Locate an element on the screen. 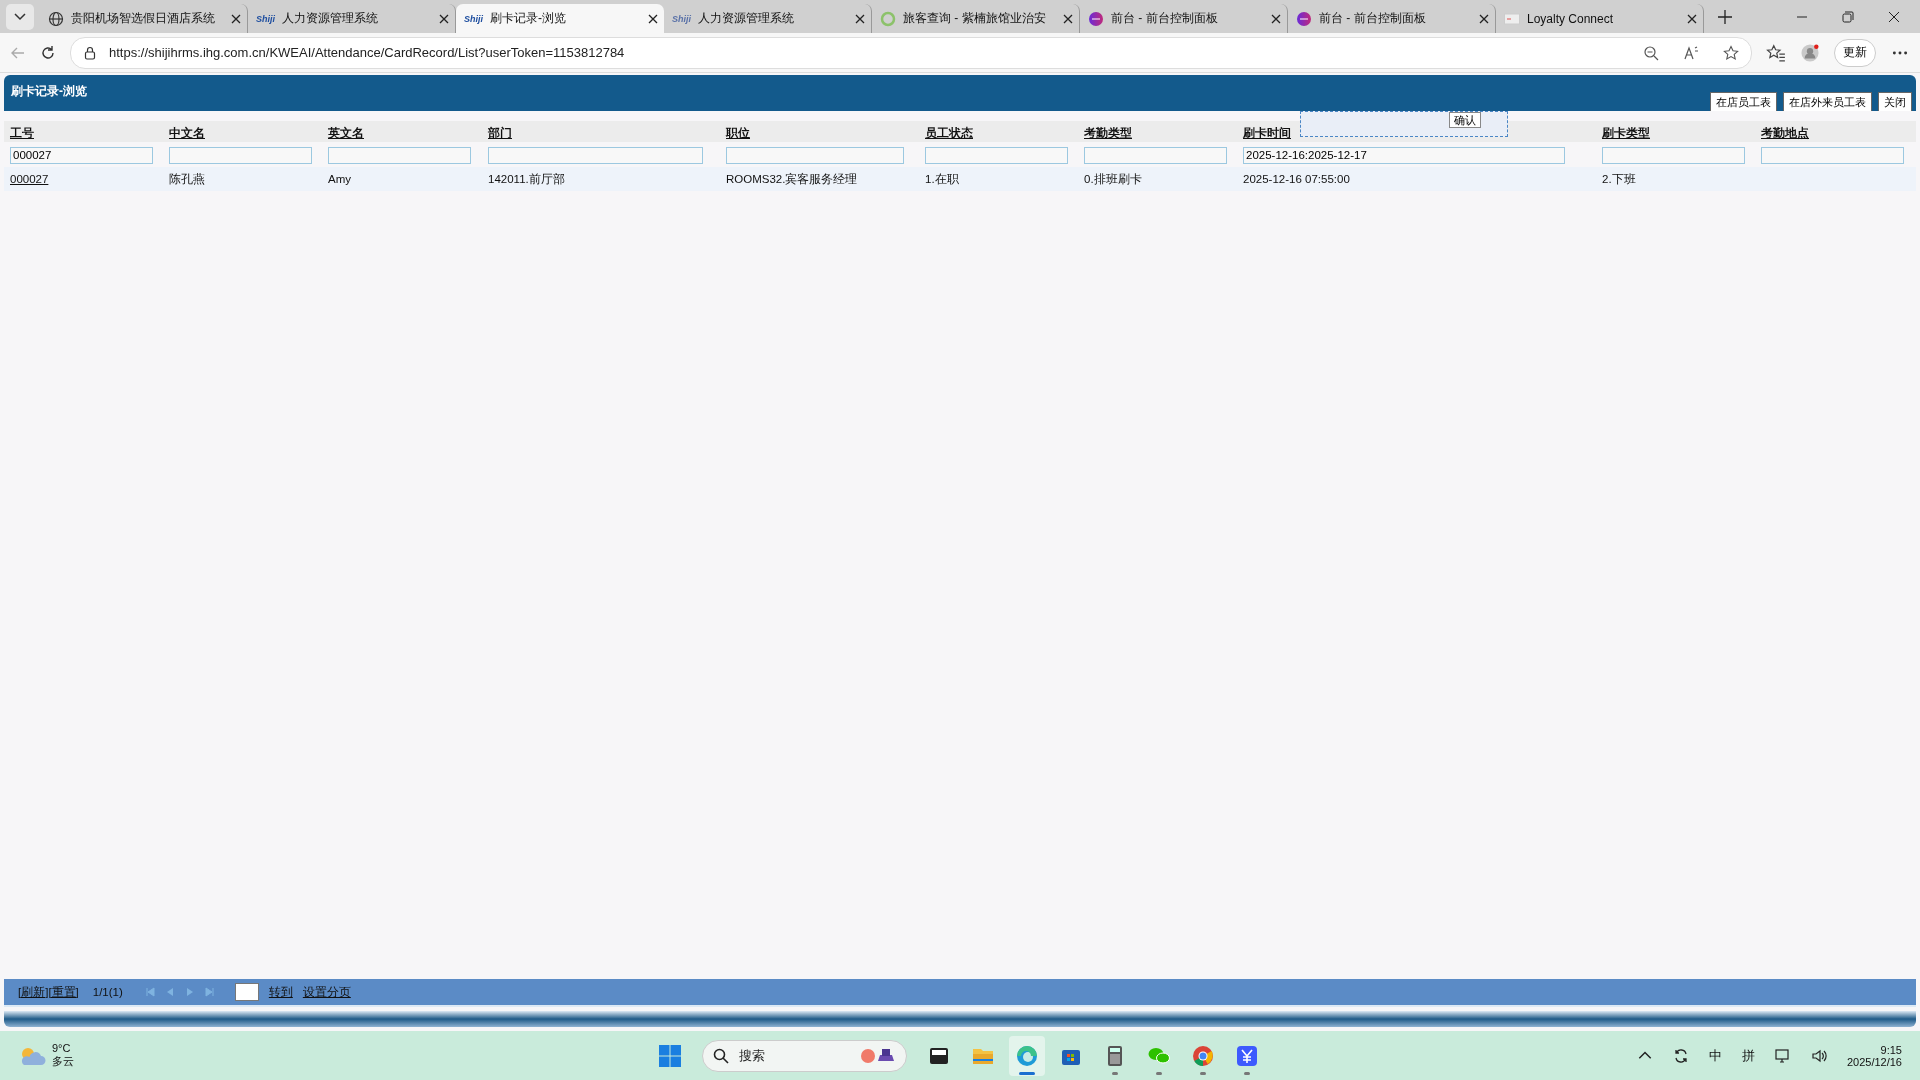 The image size is (1920, 1080). globe-icon is located at coordinates (56, 18).